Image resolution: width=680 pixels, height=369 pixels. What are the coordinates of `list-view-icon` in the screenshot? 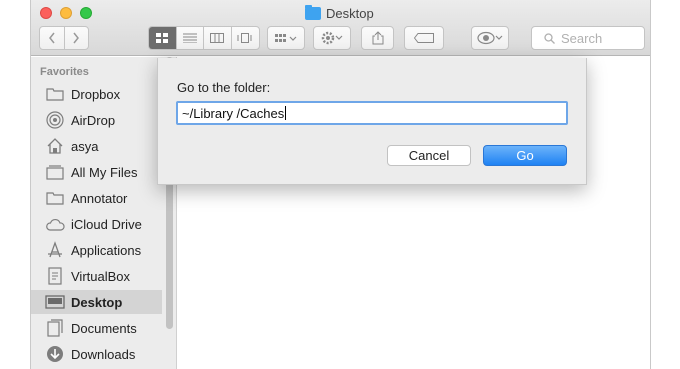 It's located at (189, 38).